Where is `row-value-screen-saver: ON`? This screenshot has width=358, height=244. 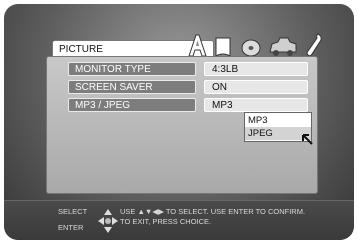 row-value-screen-saver: ON is located at coordinates (256, 87).